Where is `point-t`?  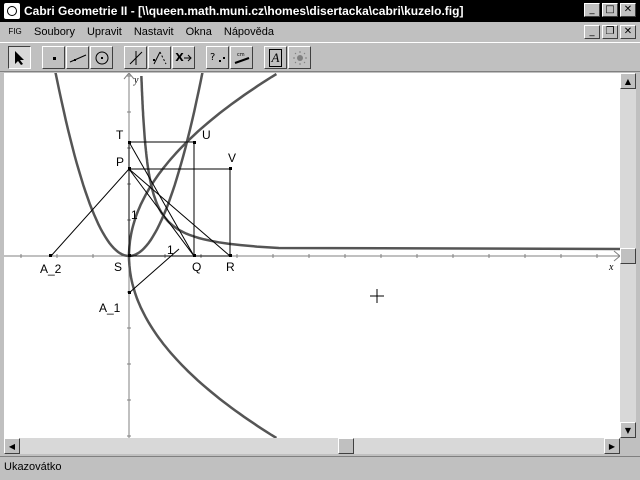 point-t is located at coordinates (129, 142).